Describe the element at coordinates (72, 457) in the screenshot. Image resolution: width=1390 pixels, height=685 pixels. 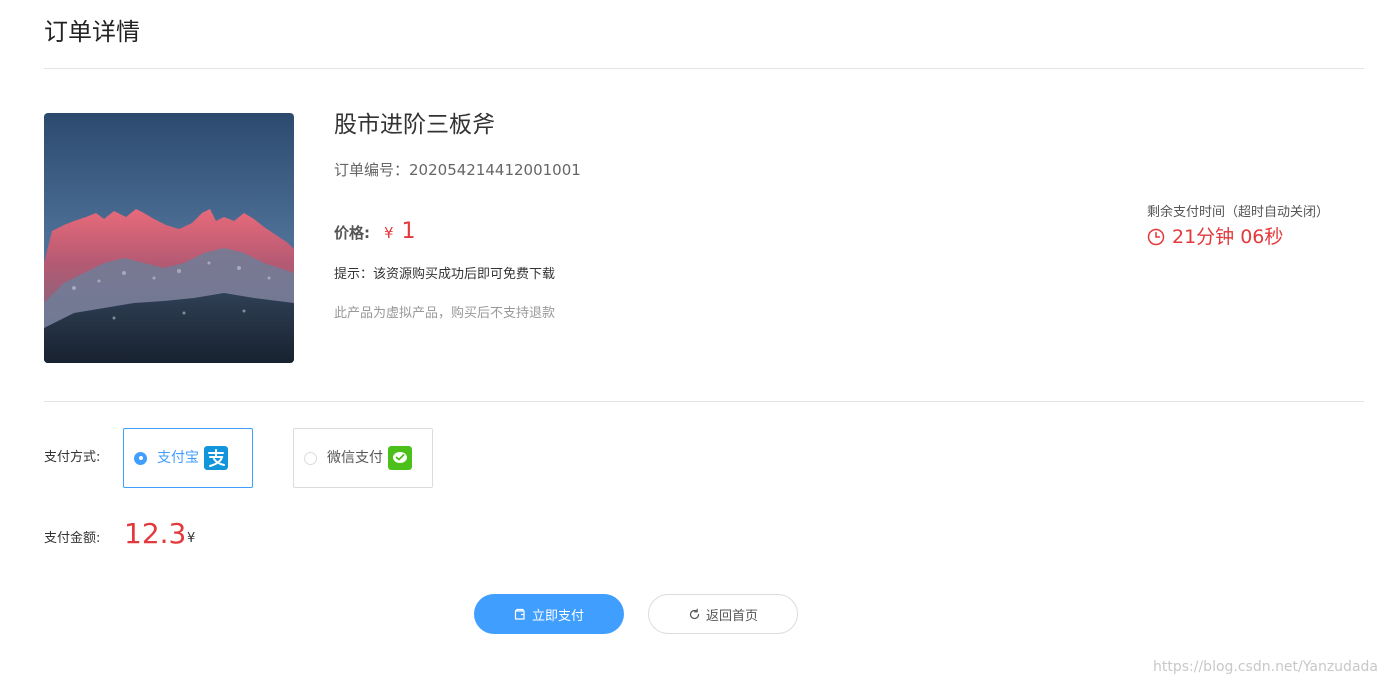
I see `payment-method-label: 支付方式:` at that location.